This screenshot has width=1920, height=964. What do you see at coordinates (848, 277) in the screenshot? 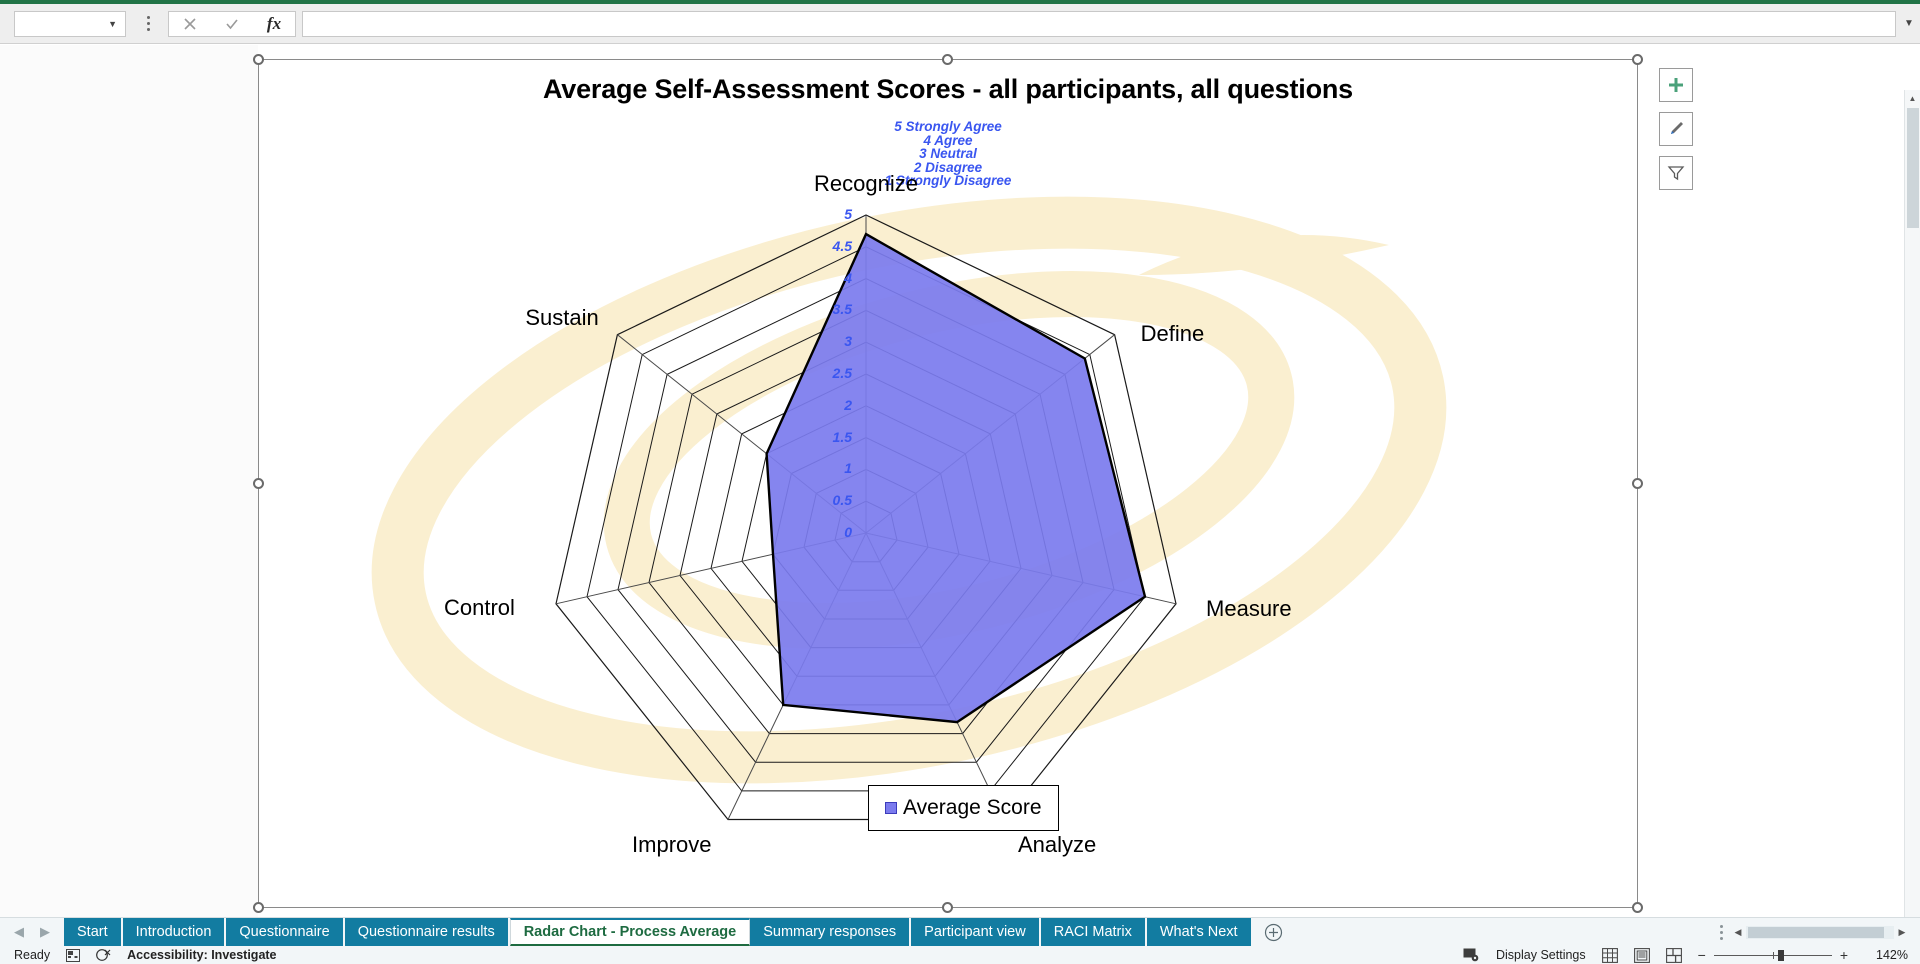
I see `radial-tick-label: 4` at bounding box center [848, 277].